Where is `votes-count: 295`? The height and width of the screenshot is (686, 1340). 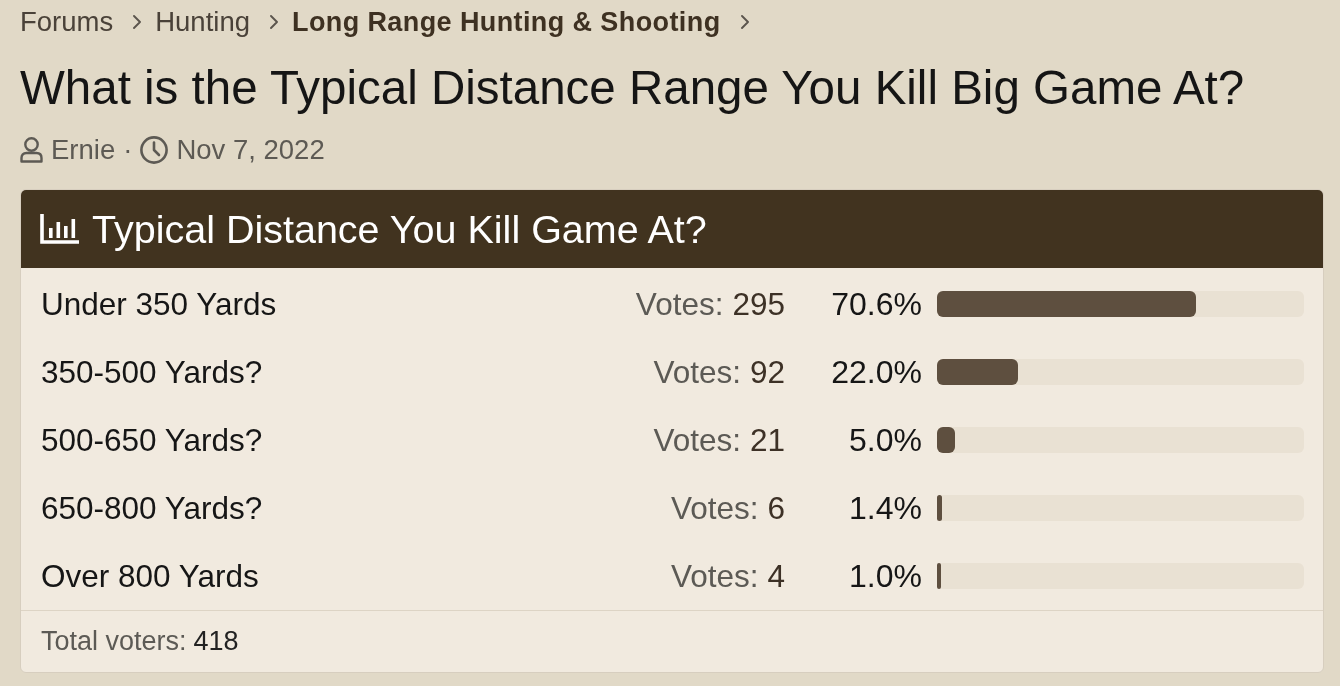 votes-count: 295 is located at coordinates (758, 304).